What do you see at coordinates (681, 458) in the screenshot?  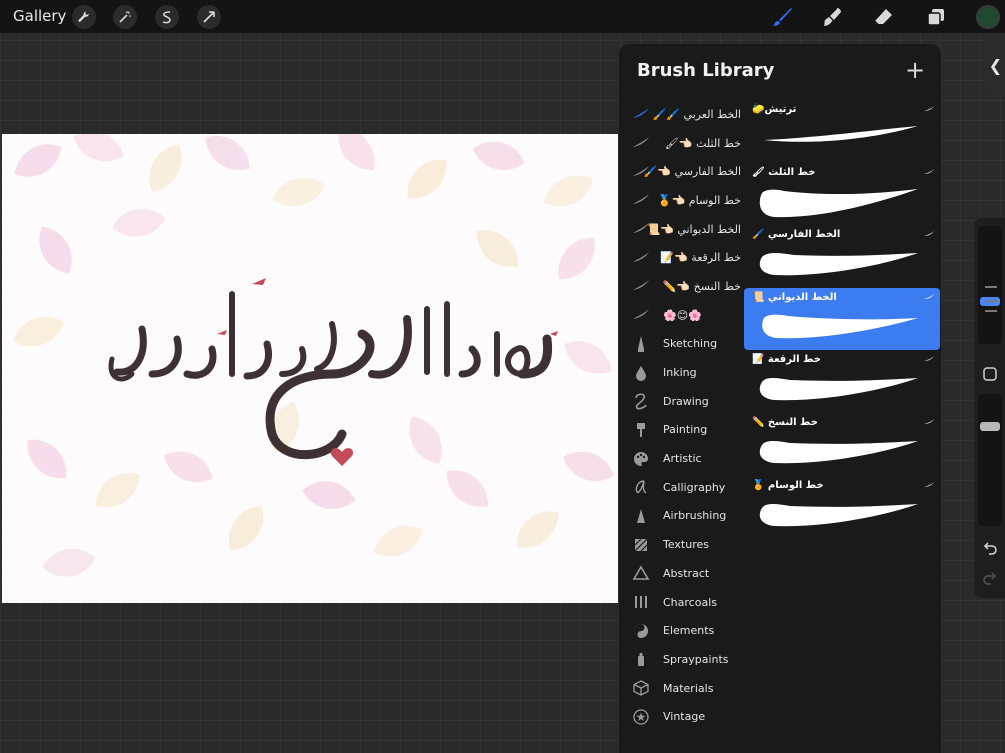 I see `category-item: Artistic` at bounding box center [681, 458].